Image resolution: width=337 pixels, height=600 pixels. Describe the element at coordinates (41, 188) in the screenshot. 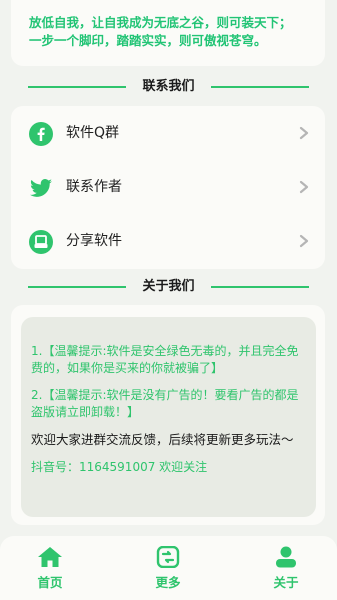

I see `twitter-icon` at that location.